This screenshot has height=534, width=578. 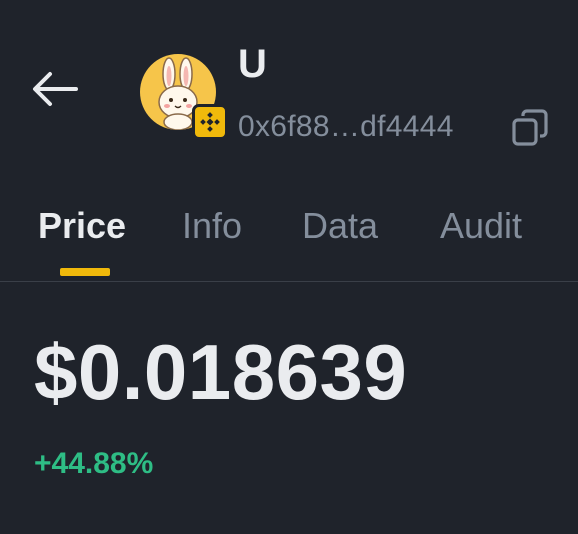 I want to click on price-change-percent: +44.88%, so click(x=94, y=463).